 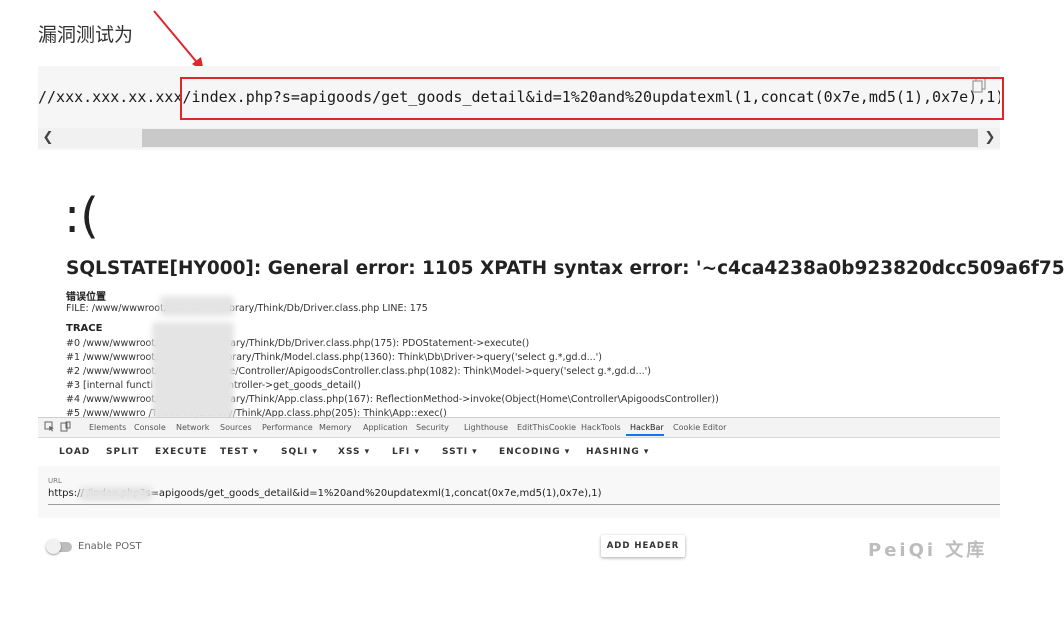 What do you see at coordinates (49, 426) in the screenshot?
I see `inspect-cursor-icon` at bounding box center [49, 426].